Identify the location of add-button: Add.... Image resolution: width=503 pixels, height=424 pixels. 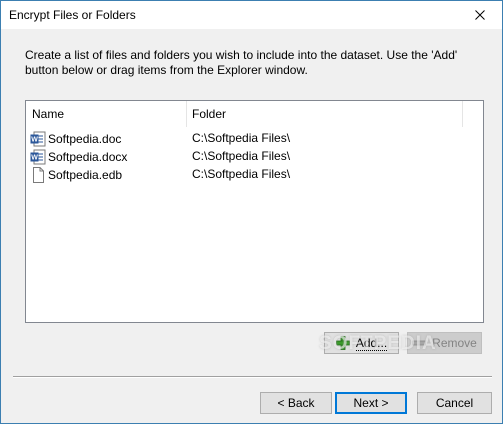
(361, 343).